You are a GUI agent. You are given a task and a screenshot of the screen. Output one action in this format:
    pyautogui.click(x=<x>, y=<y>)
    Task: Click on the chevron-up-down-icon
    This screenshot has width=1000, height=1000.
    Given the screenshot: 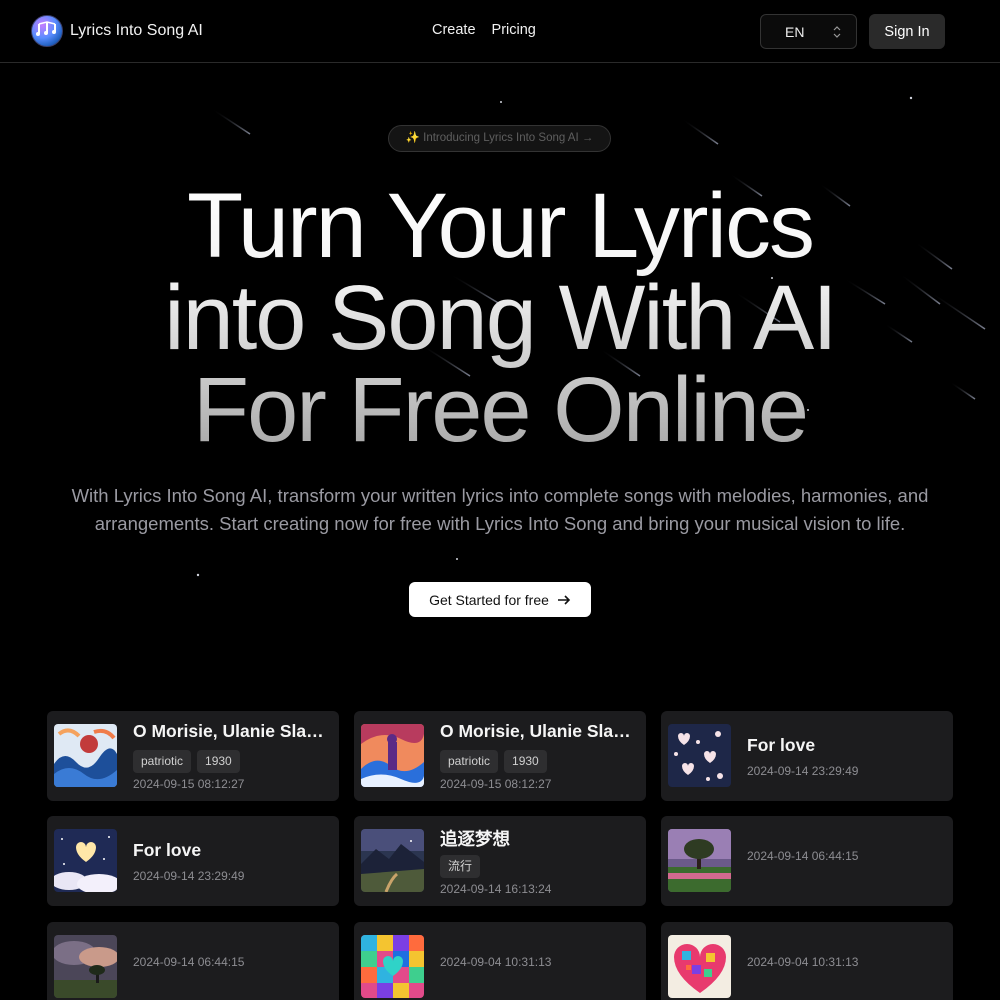 What is the action you would take?
    pyautogui.click(x=837, y=32)
    